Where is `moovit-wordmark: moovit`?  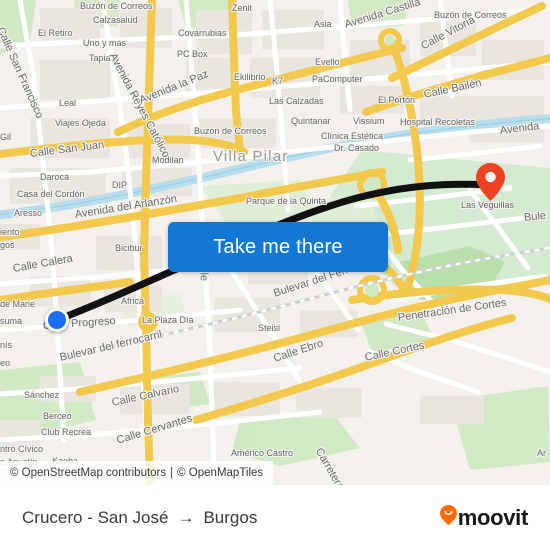
moovit-wordmark: moovit is located at coordinates (493, 517).